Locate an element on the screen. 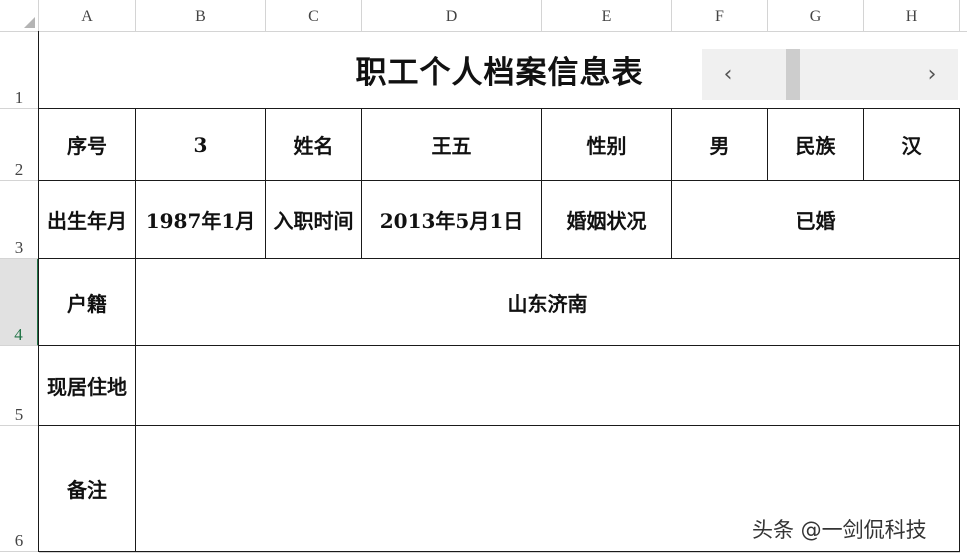  hukou-label-cell: 户籍 is located at coordinates (87, 302).